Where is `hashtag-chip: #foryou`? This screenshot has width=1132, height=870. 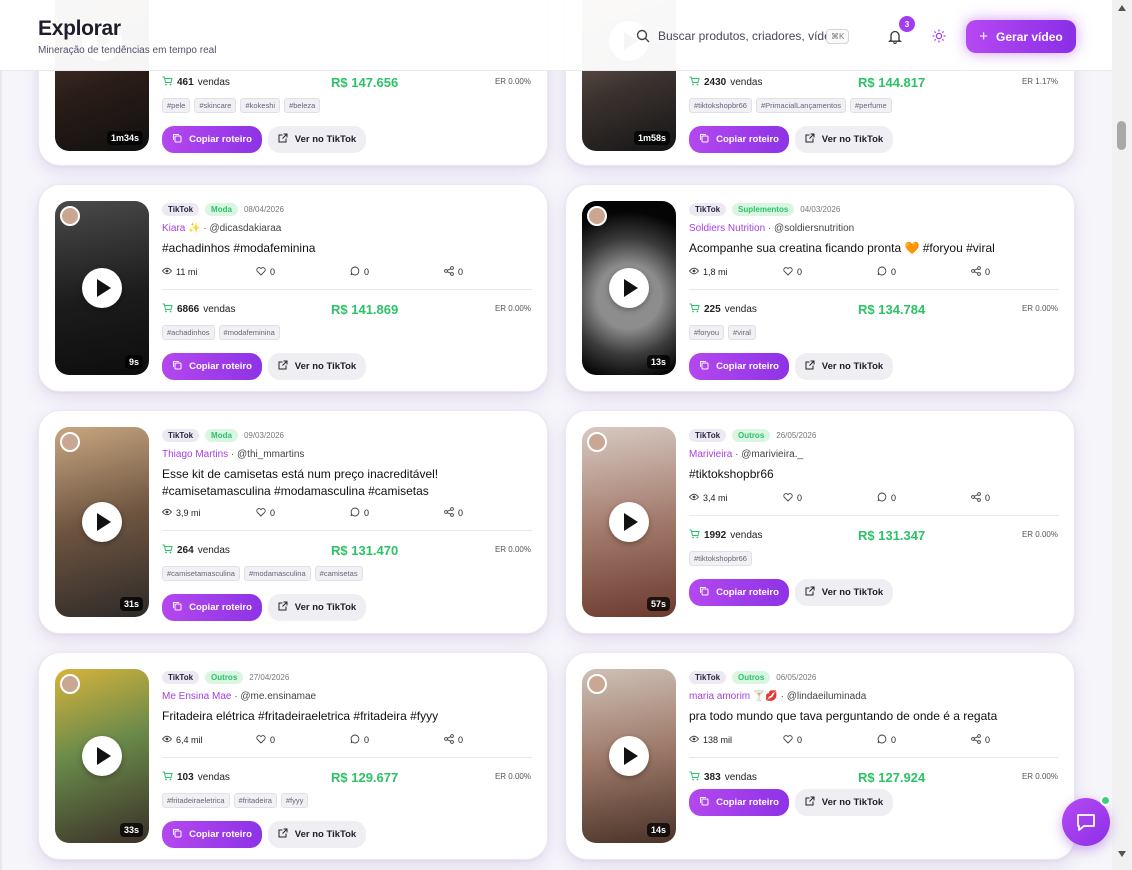 hashtag-chip: #foryou is located at coordinates (707, 332).